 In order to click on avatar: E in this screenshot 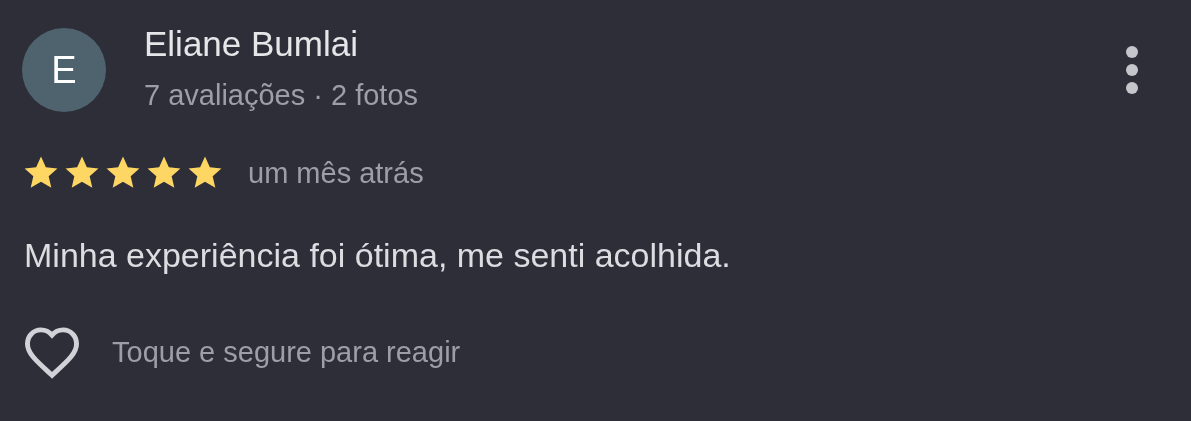, I will do `click(64, 70)`.